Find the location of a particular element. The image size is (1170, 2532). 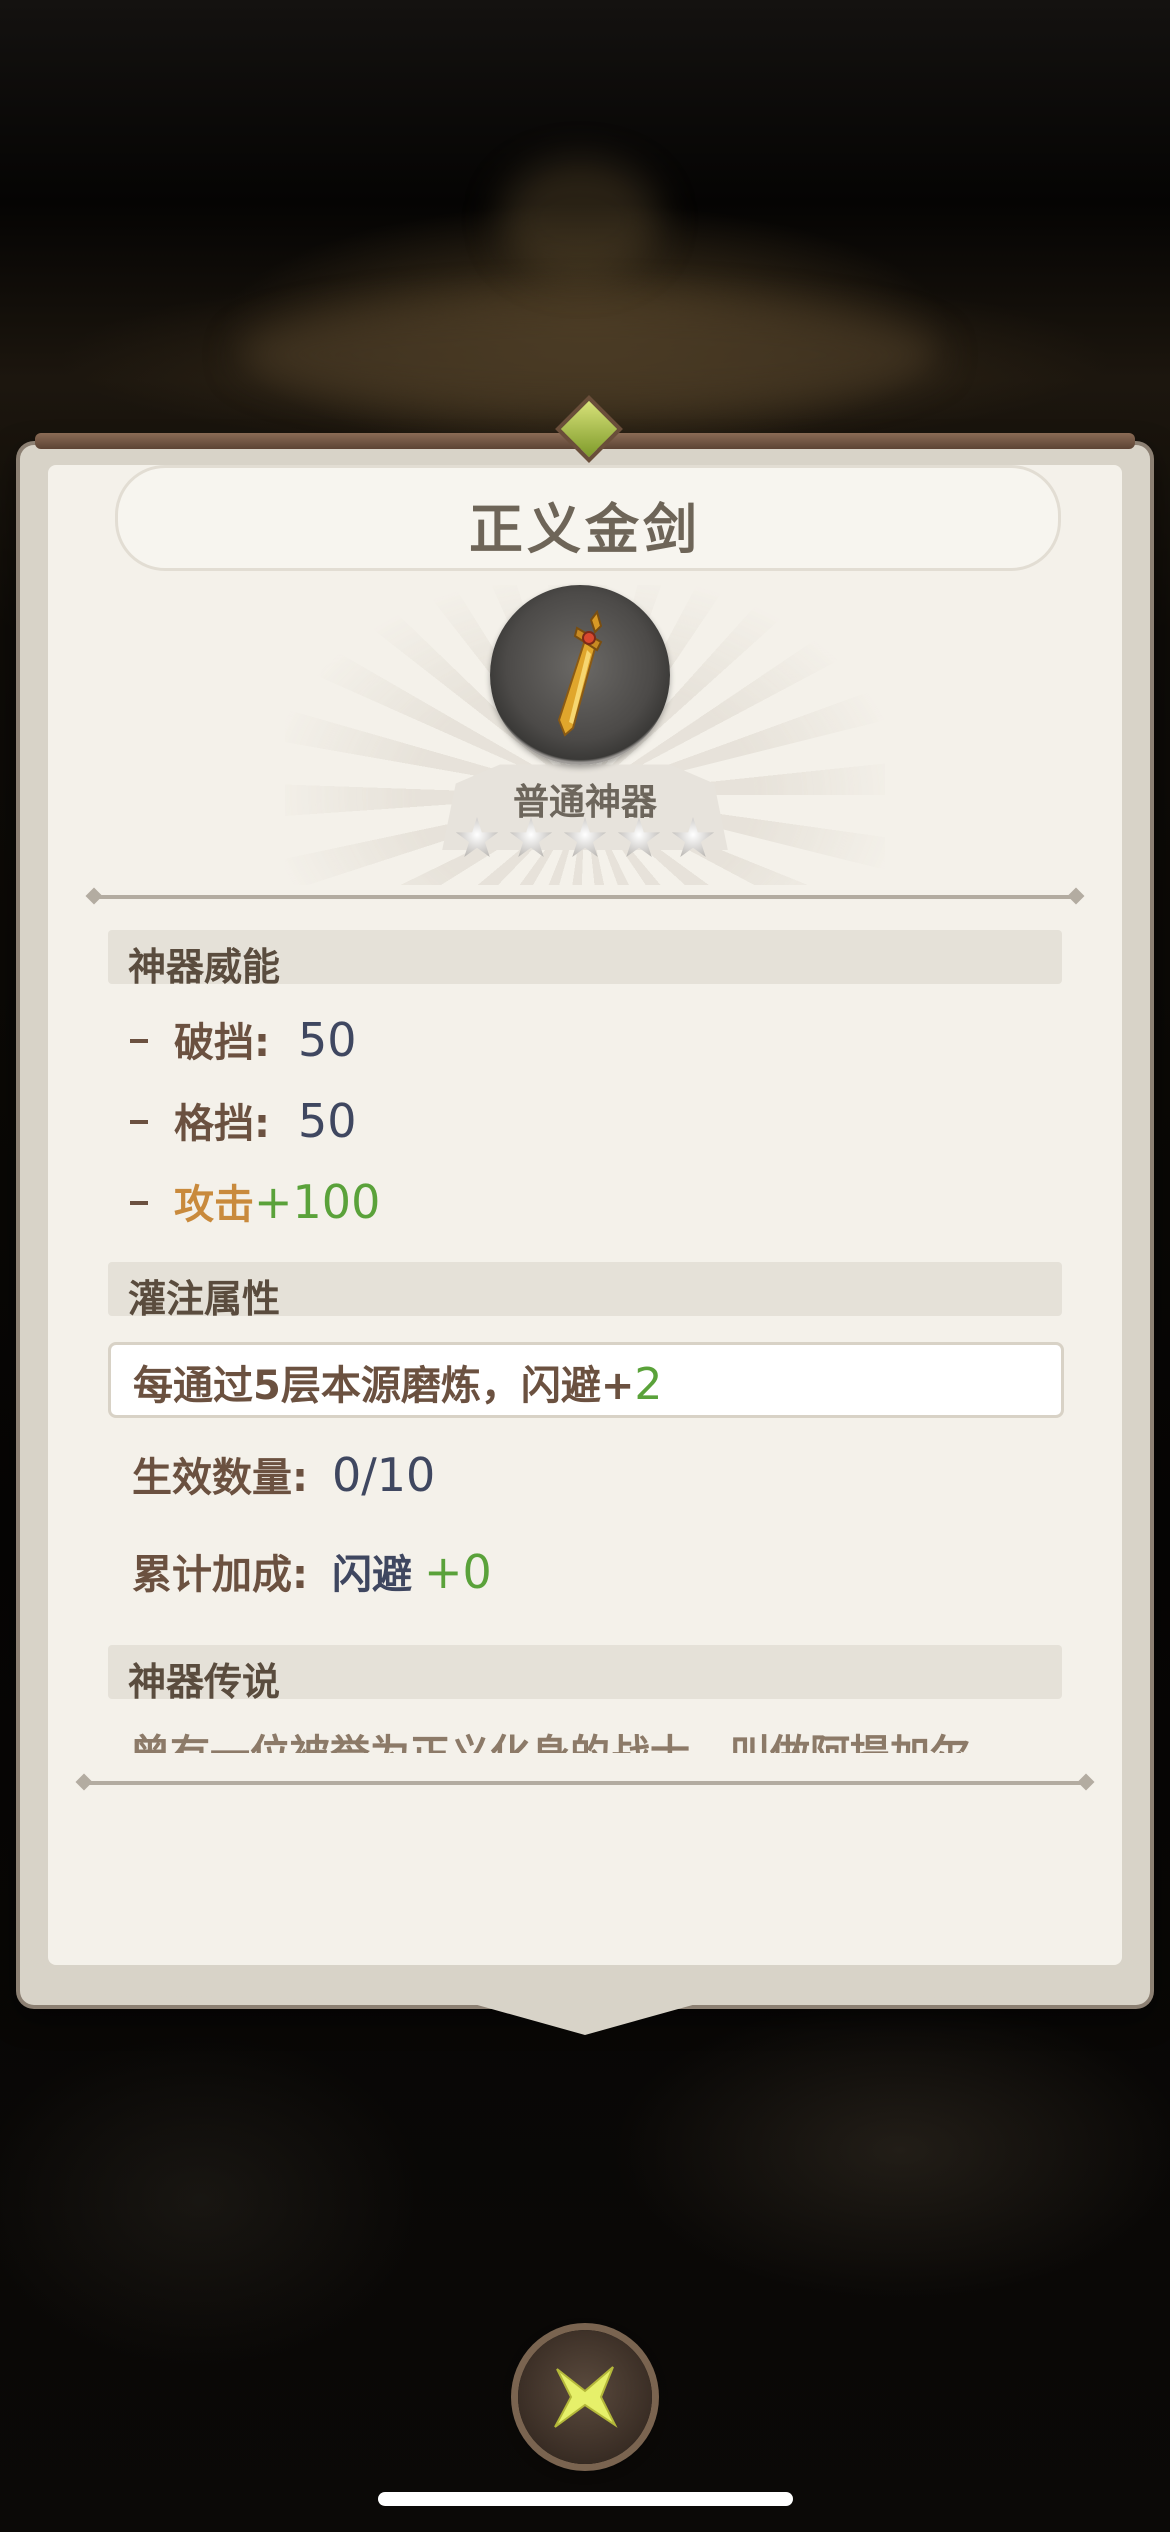

infuse-effect-text: 每通过5层本源磨炼，闪避+2 is located at coordinates (397, 1382).